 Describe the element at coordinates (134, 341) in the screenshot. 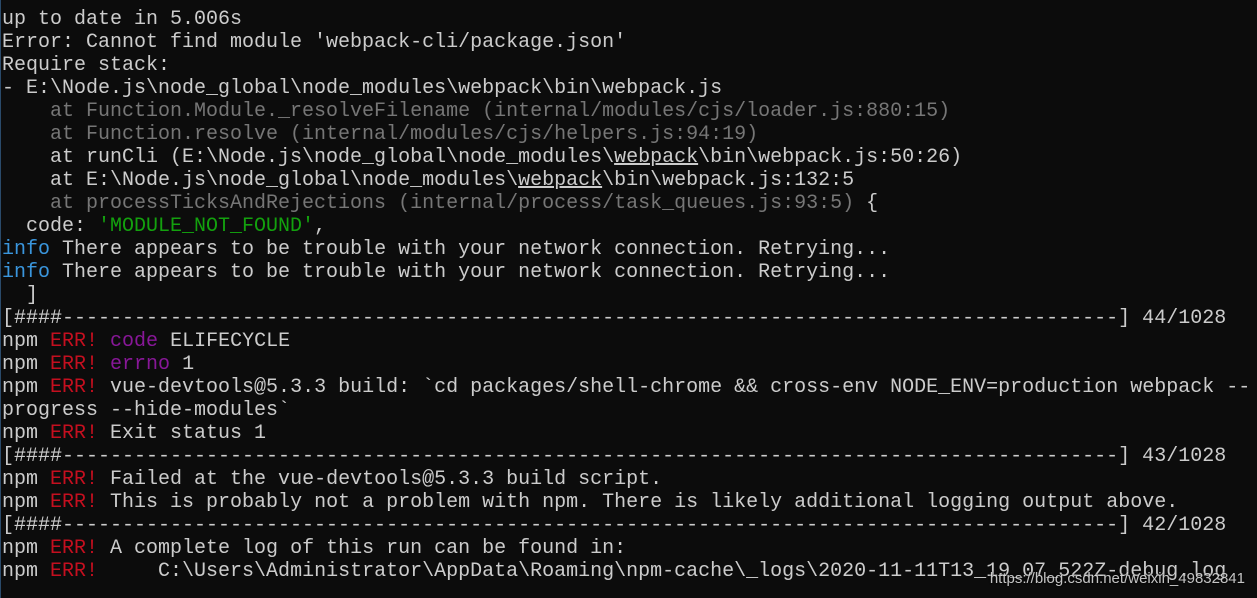

I see `terminal-text: code` at that location.